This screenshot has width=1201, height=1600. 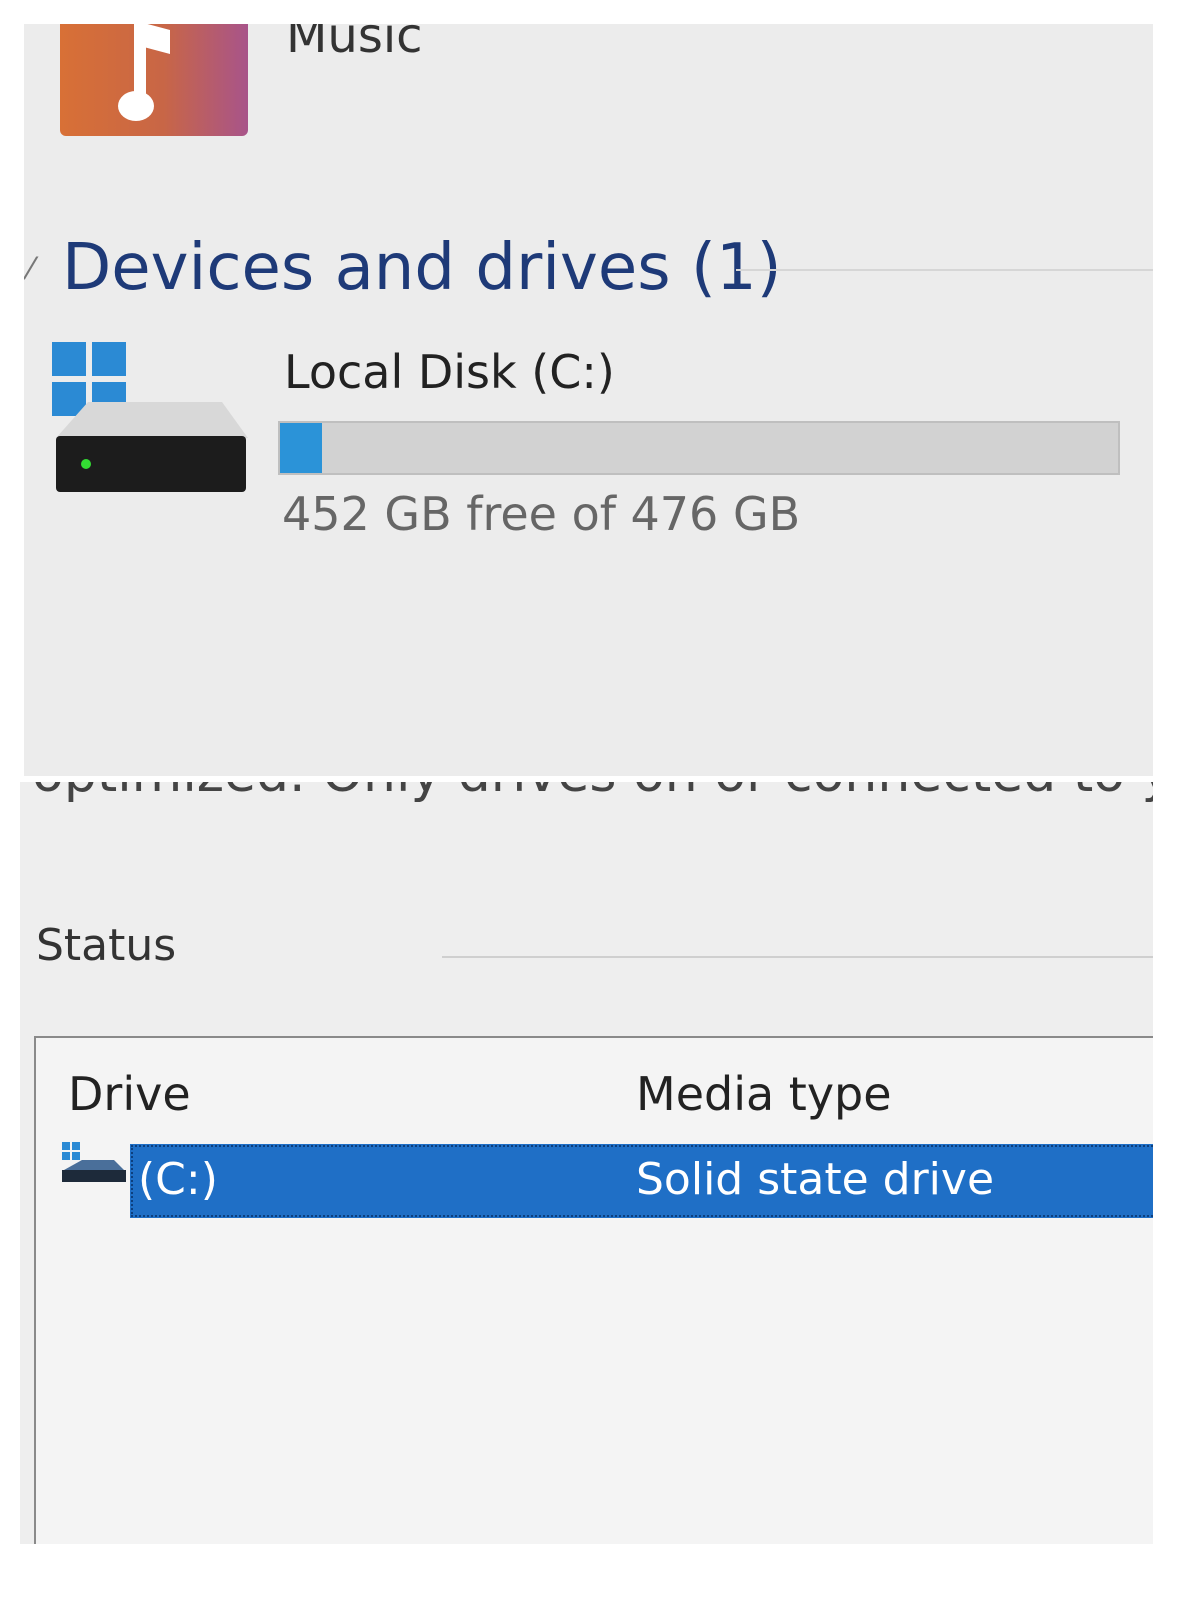 What do you see at coordinates (797, 957) in the screenshot?
I see `status-divider` at bounding box center [797, 957].